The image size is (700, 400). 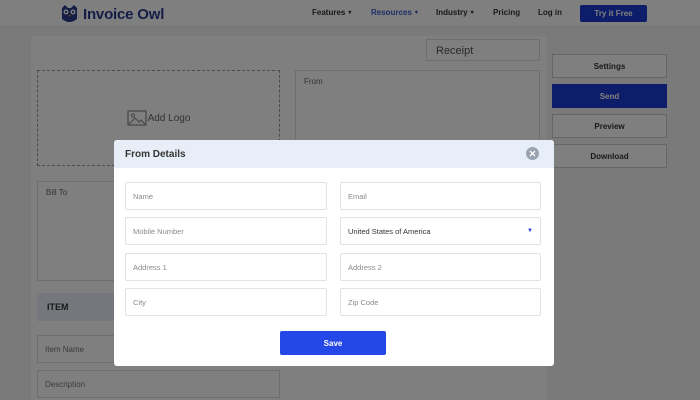 What do you see at coordinates (440, 231) in the screenshot?
I see `country-select: United States of America ▼` at bounding box center [440, 231].